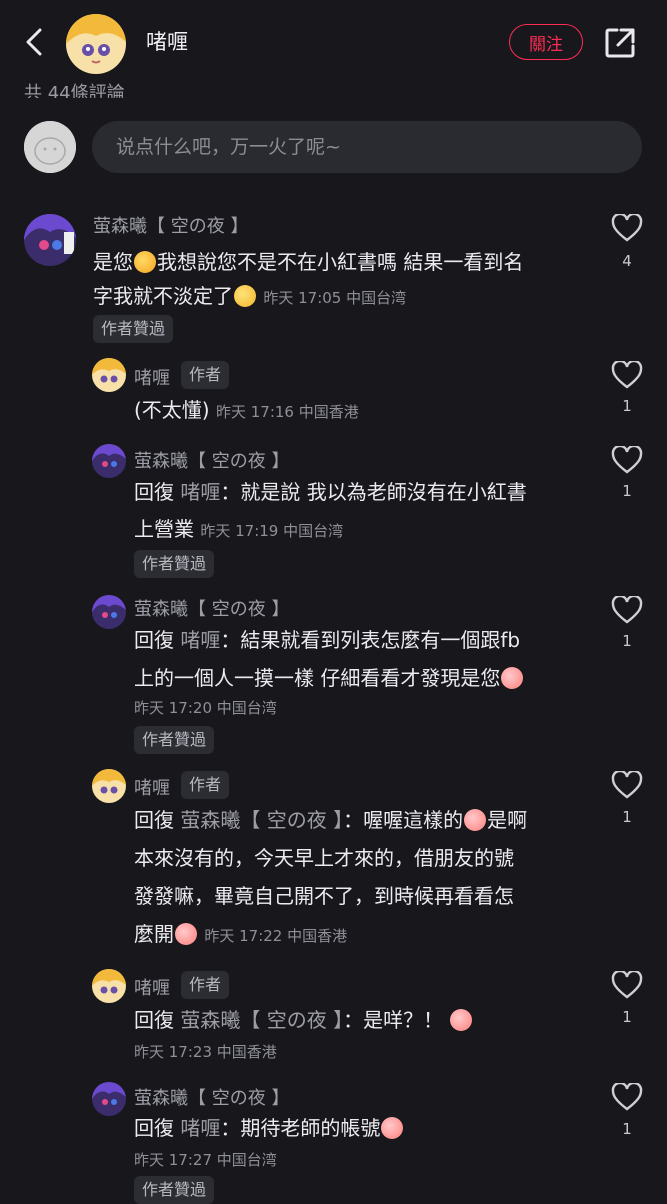 This screenshot has height=1204, width=667. What do you see at coordinates (50, 147) in the screenshot?
I see `my-avatar` at bounding box center [50, 147].